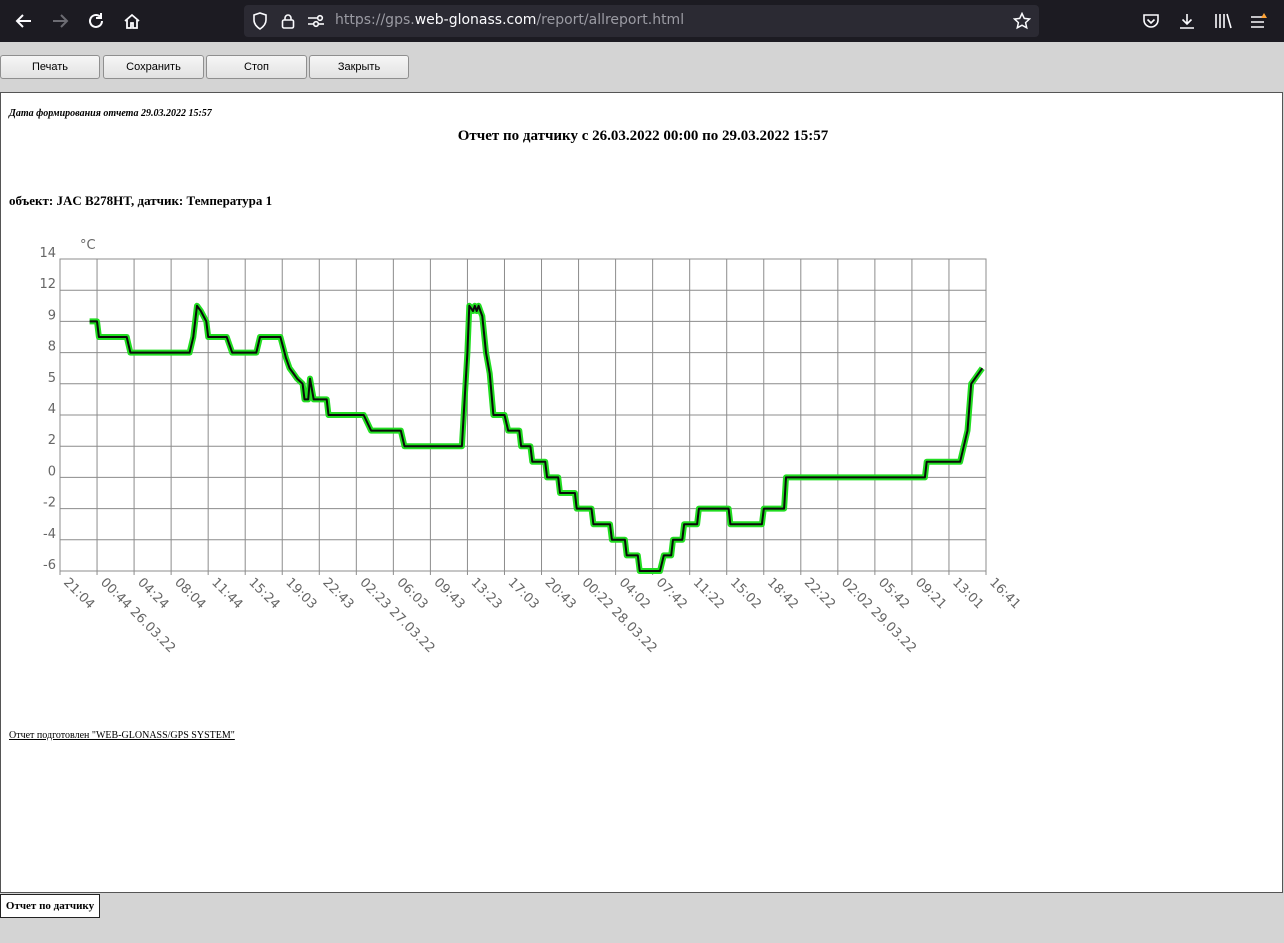  Describe the element at coordinates (782, 593) in the screenshot. I see `x-tick-label: 18:42` at that location.